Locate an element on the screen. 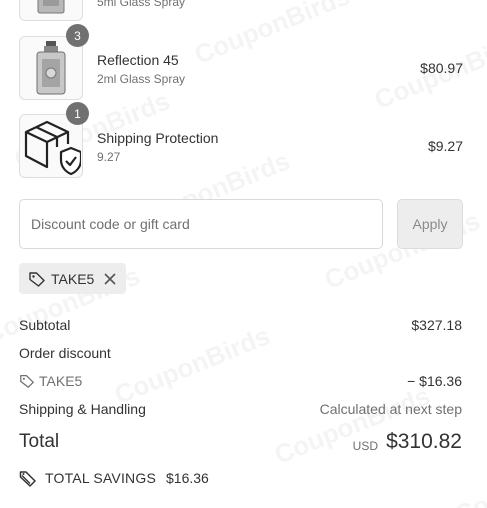 Image resolution: width=487 pixels, height=508 pixels. item-title: Reflection 45 is located at coordinates (138, 60).